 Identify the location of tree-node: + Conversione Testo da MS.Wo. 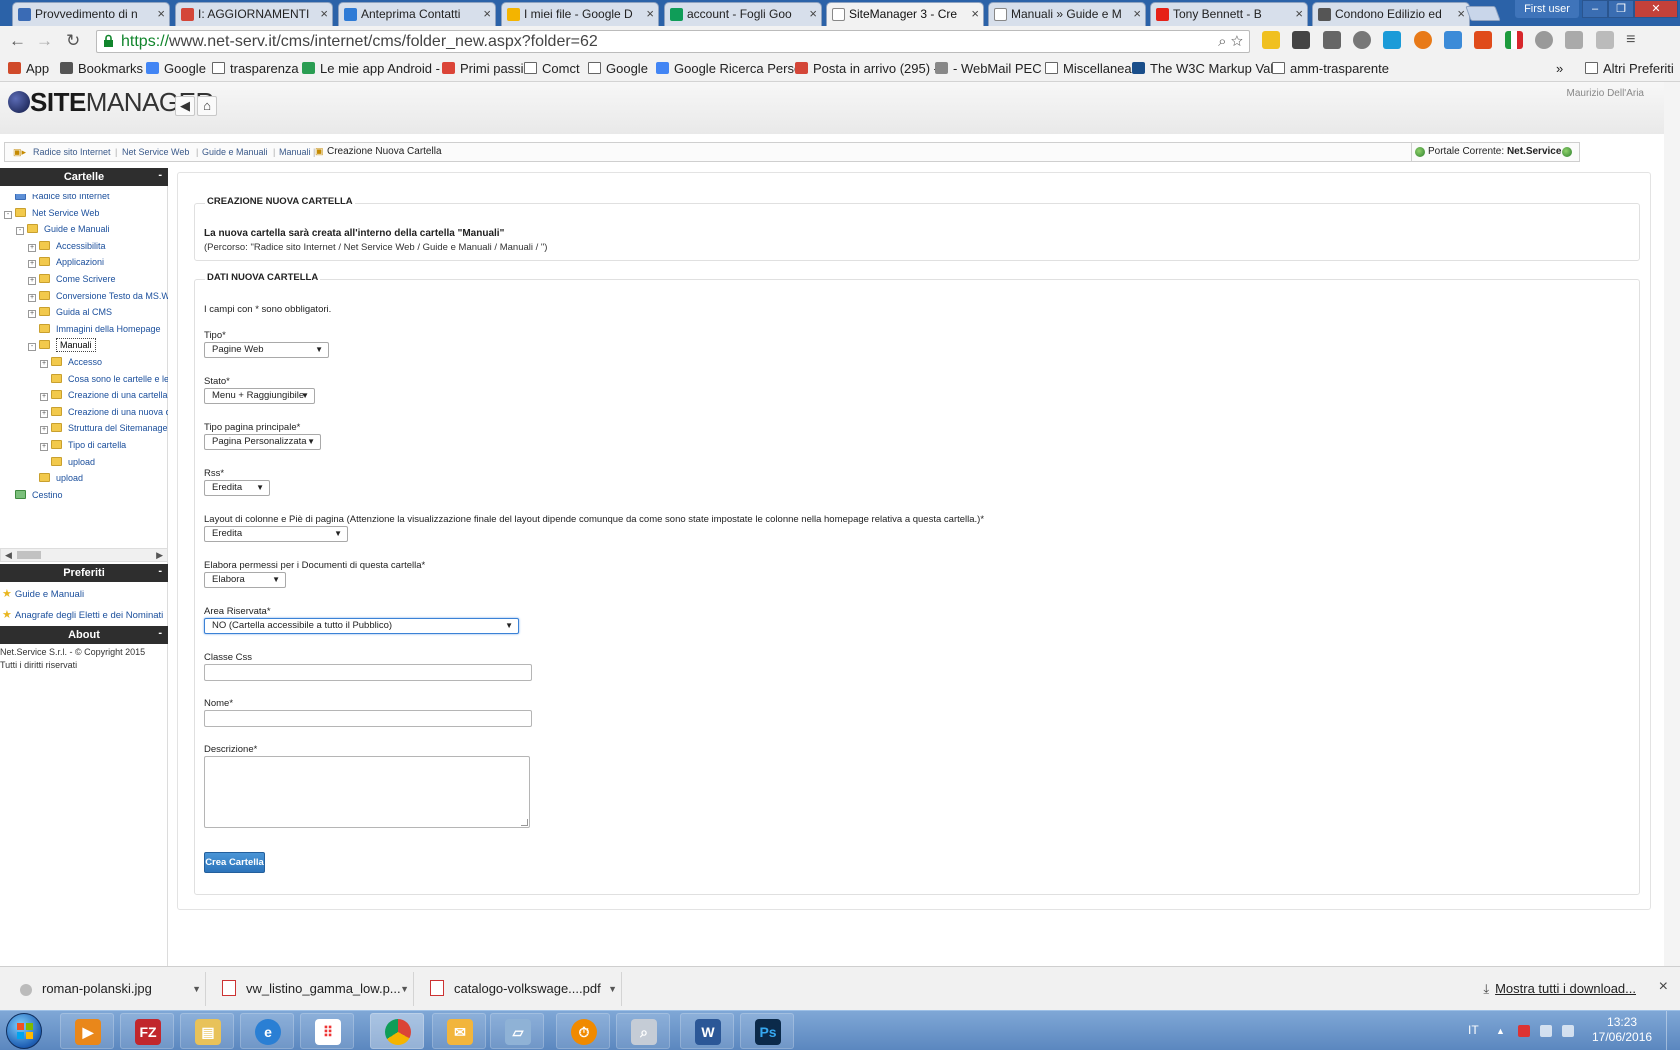
(98, 296).